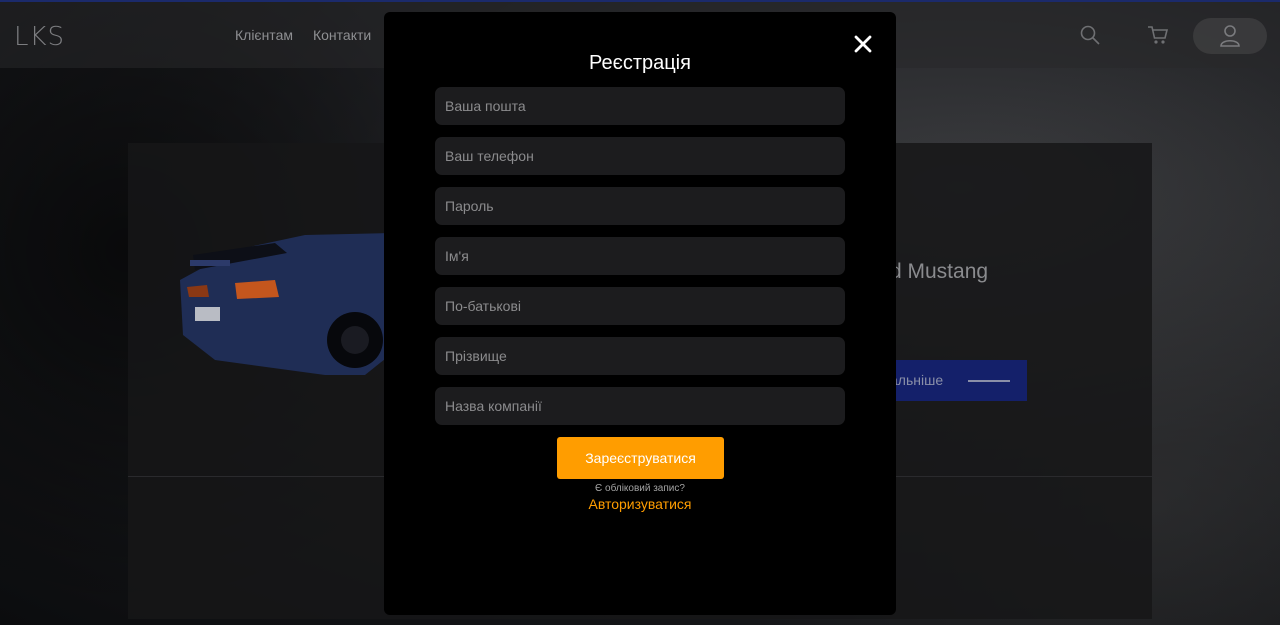 This screenshot has width=1280, height=625. What do you see at coordinates (640, 206) in the screenshot?
I see `password-field` at bounding box center [640, 206].